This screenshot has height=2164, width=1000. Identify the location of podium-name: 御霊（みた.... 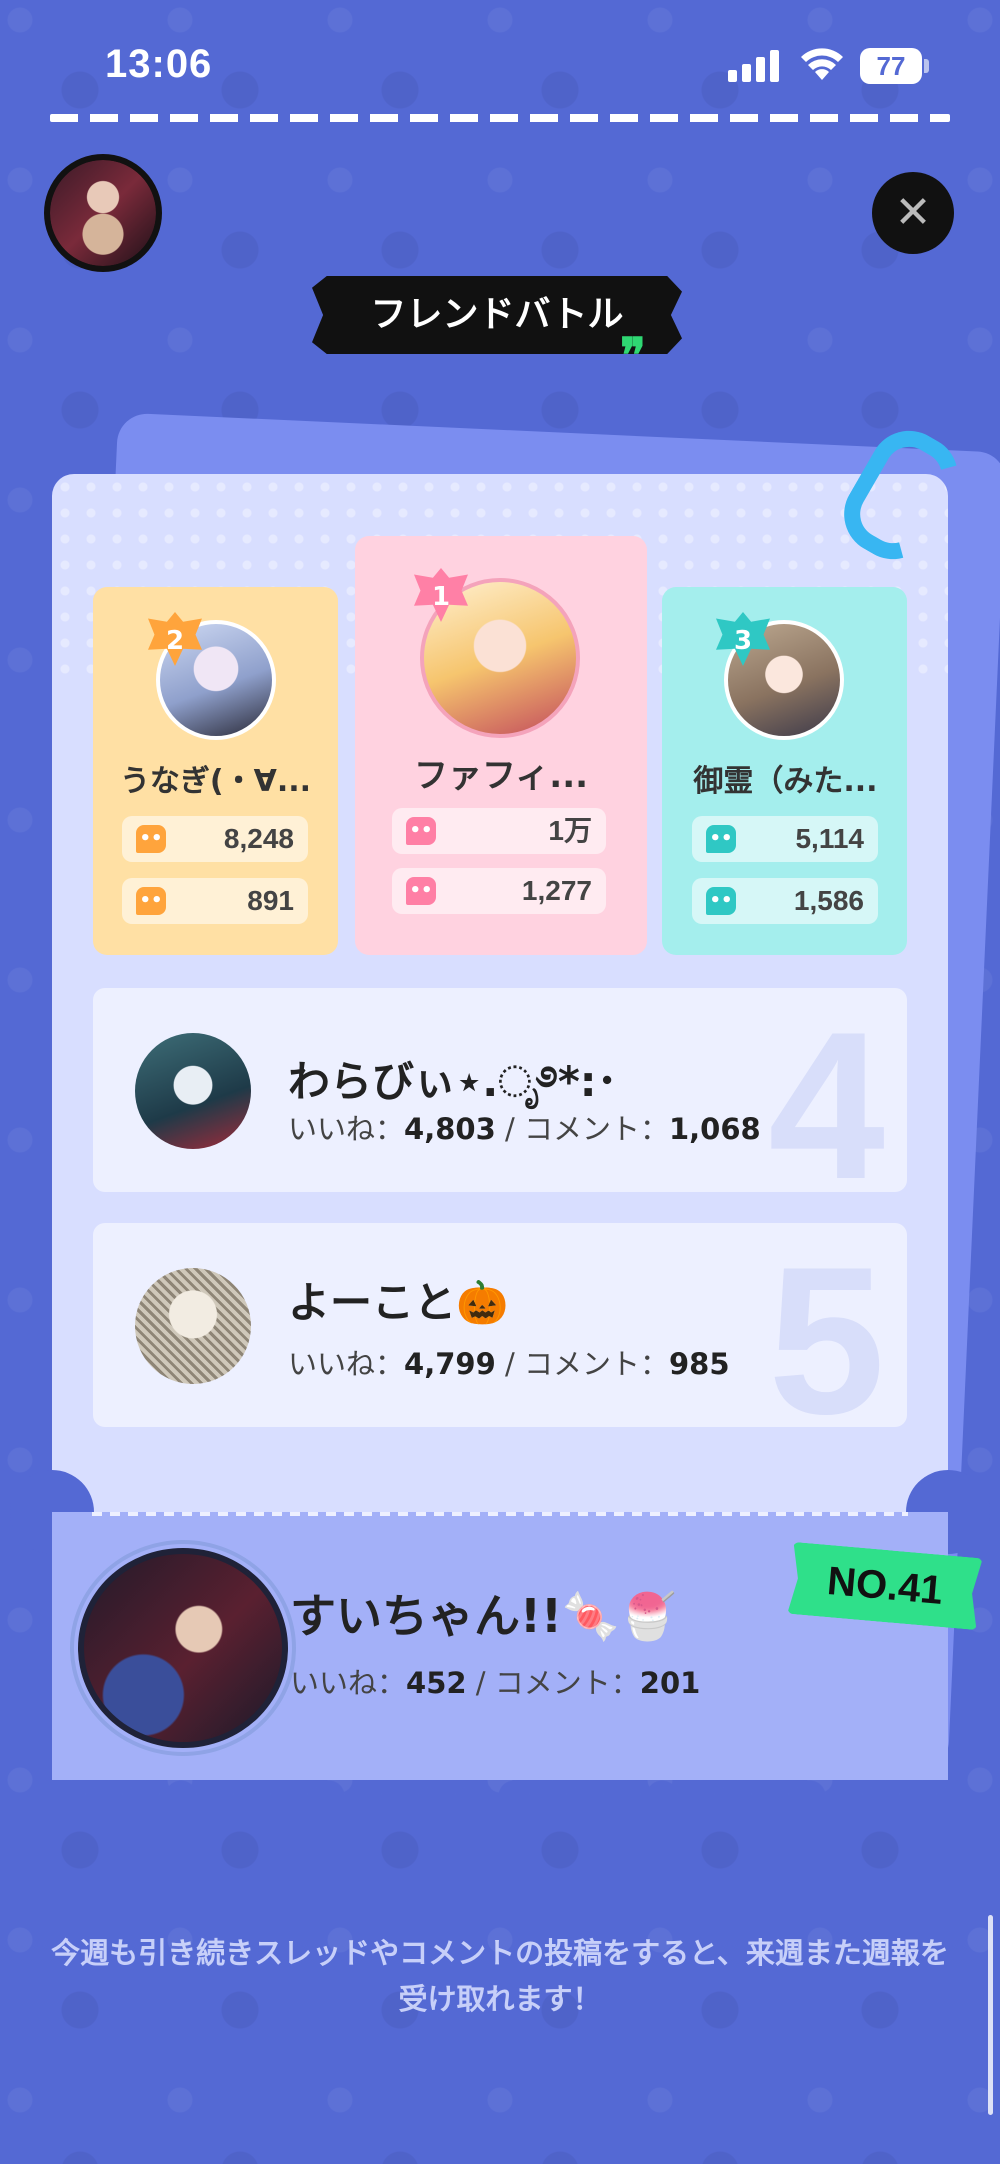
(785, 781).